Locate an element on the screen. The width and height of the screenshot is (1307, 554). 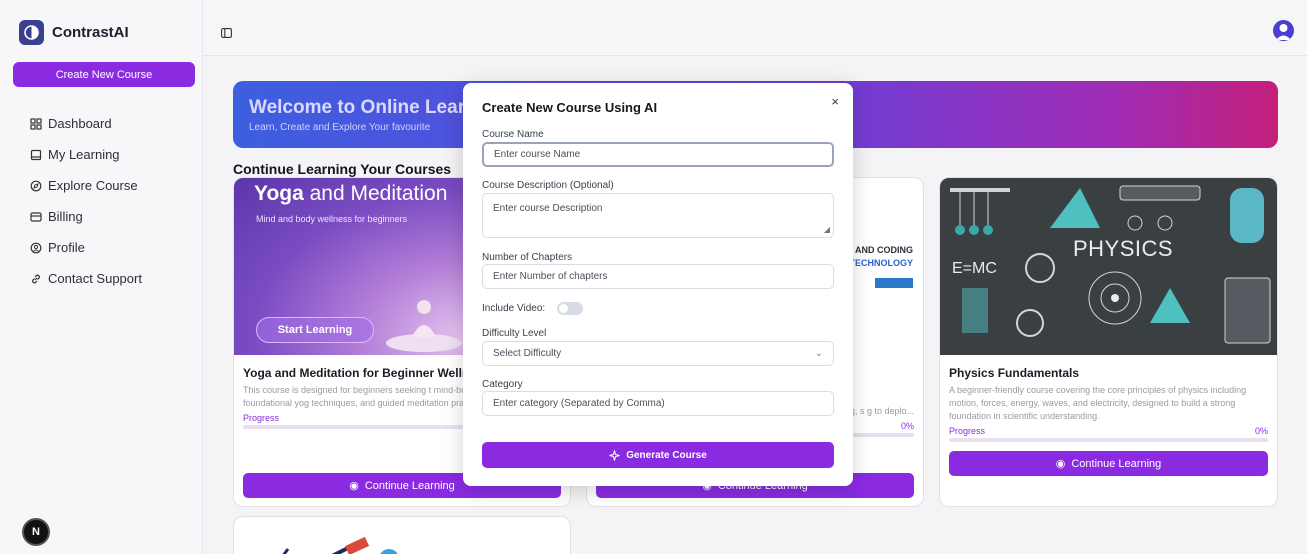
card-title: Physics Fundamentals is located at coordinates (1014, 373).